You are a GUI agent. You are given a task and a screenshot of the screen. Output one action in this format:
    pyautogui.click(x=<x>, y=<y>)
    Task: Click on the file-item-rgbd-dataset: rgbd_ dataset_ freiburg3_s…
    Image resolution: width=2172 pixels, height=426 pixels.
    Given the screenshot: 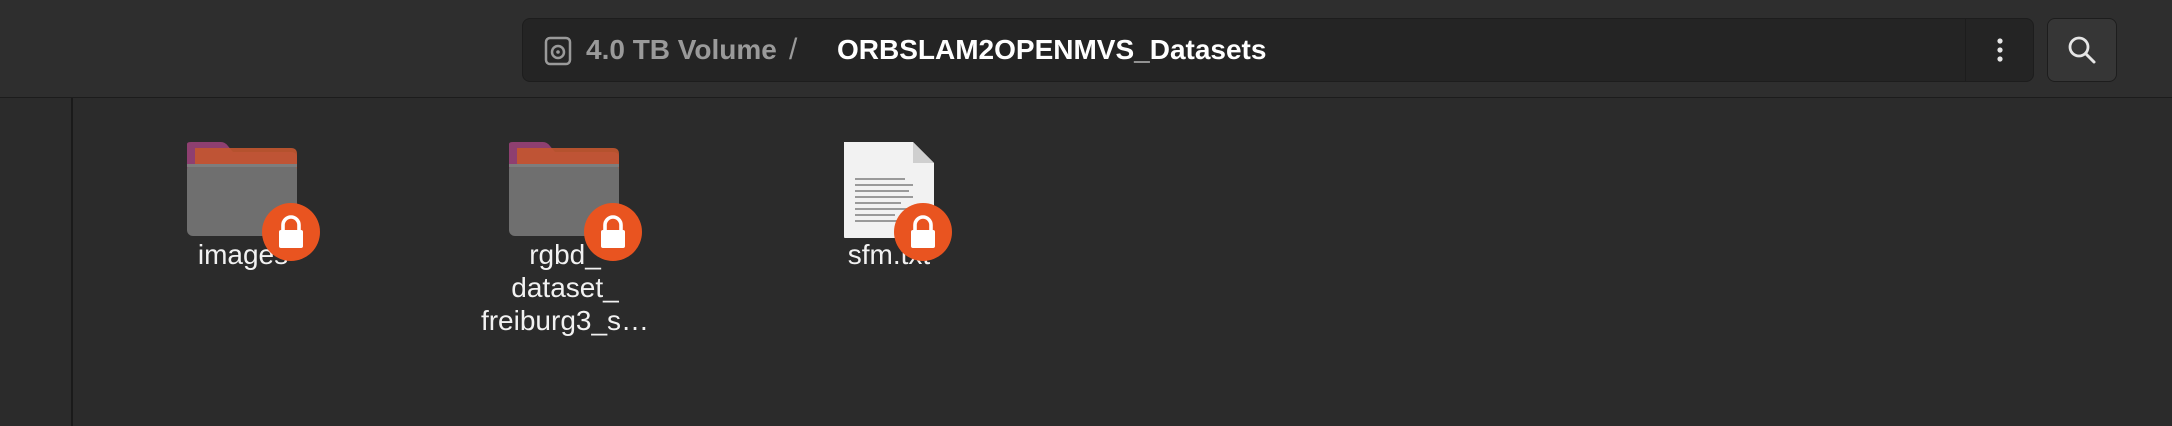 What is the action you would take?
    pyautogui.click(x=565, y=227)
    